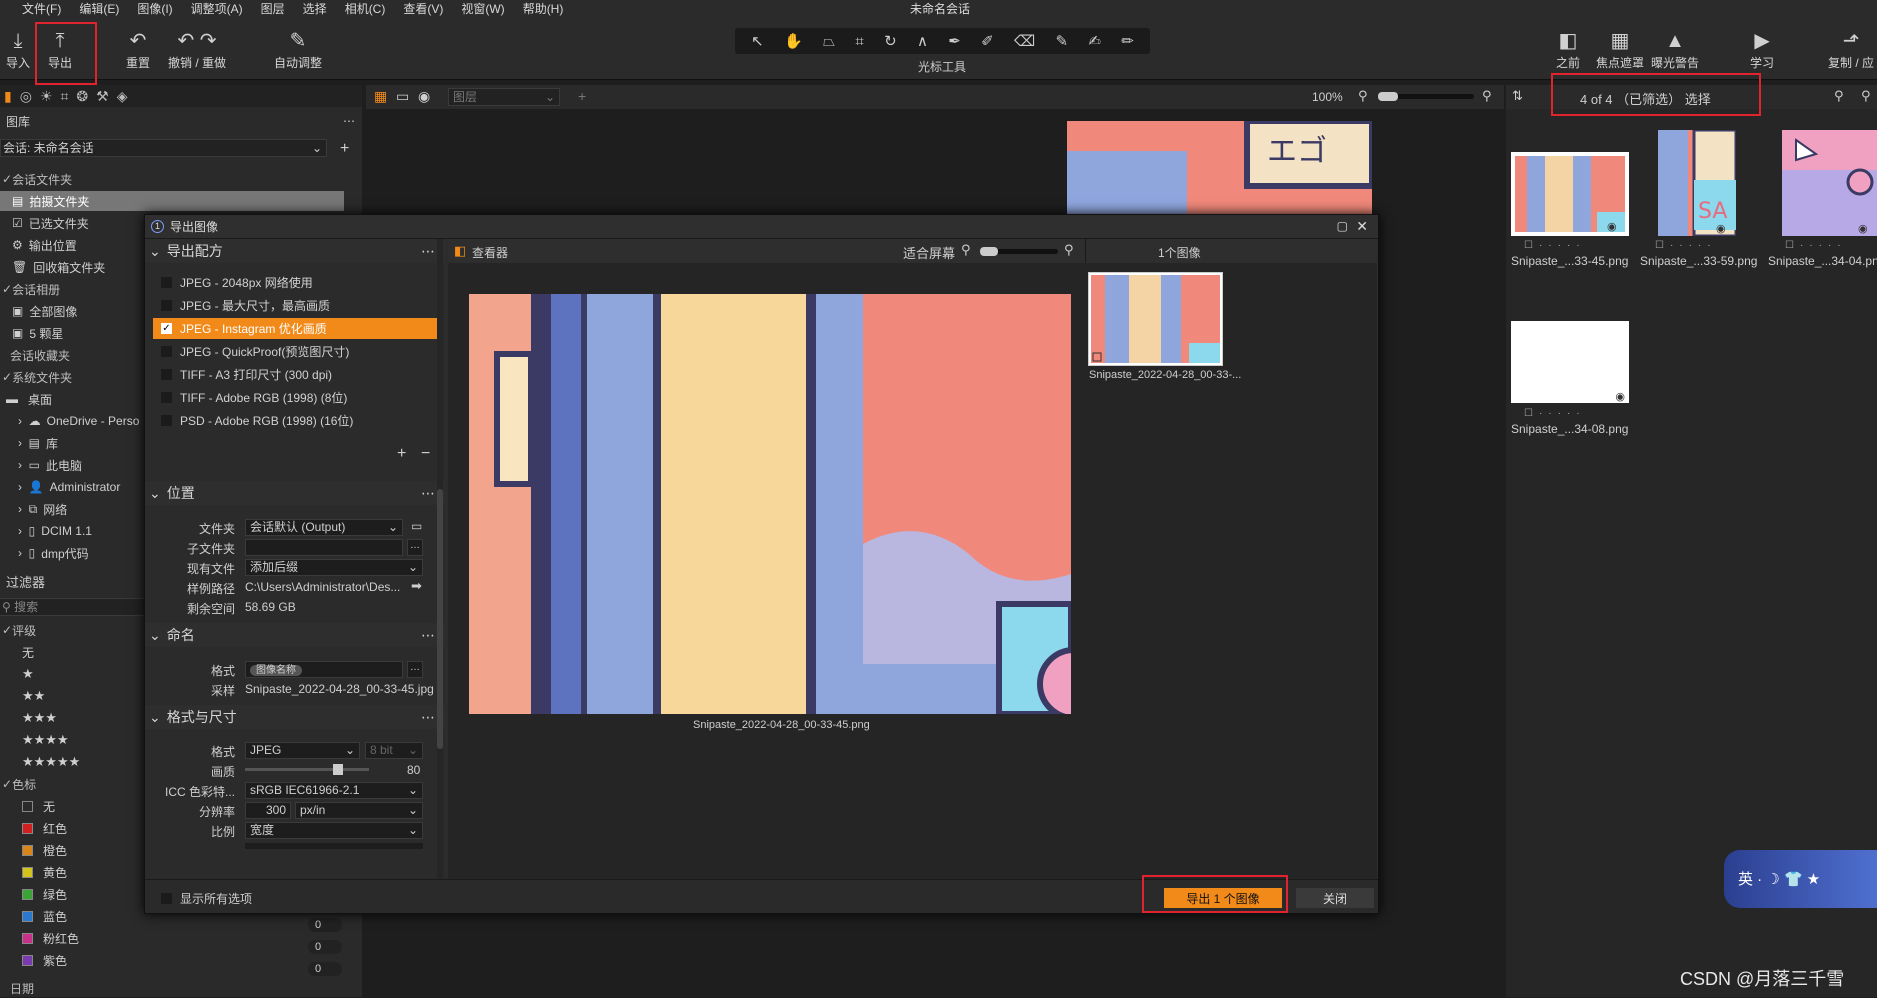  Describe the element at coordinates (122, 96) in the screenshot. I see `layers-tab-icon: ◈` at that location.